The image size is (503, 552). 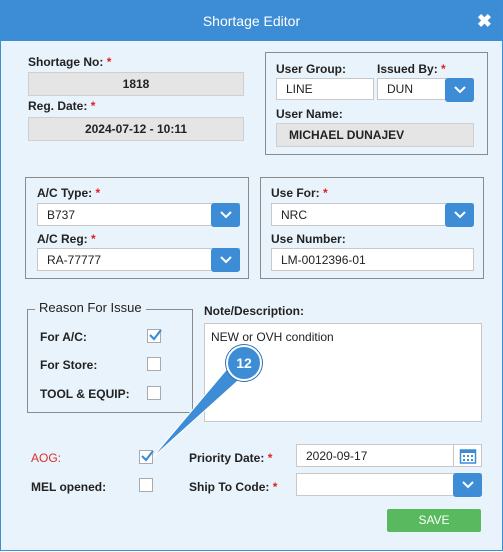 I want to click on chevron-down-icon, so click(x=467, y=485).